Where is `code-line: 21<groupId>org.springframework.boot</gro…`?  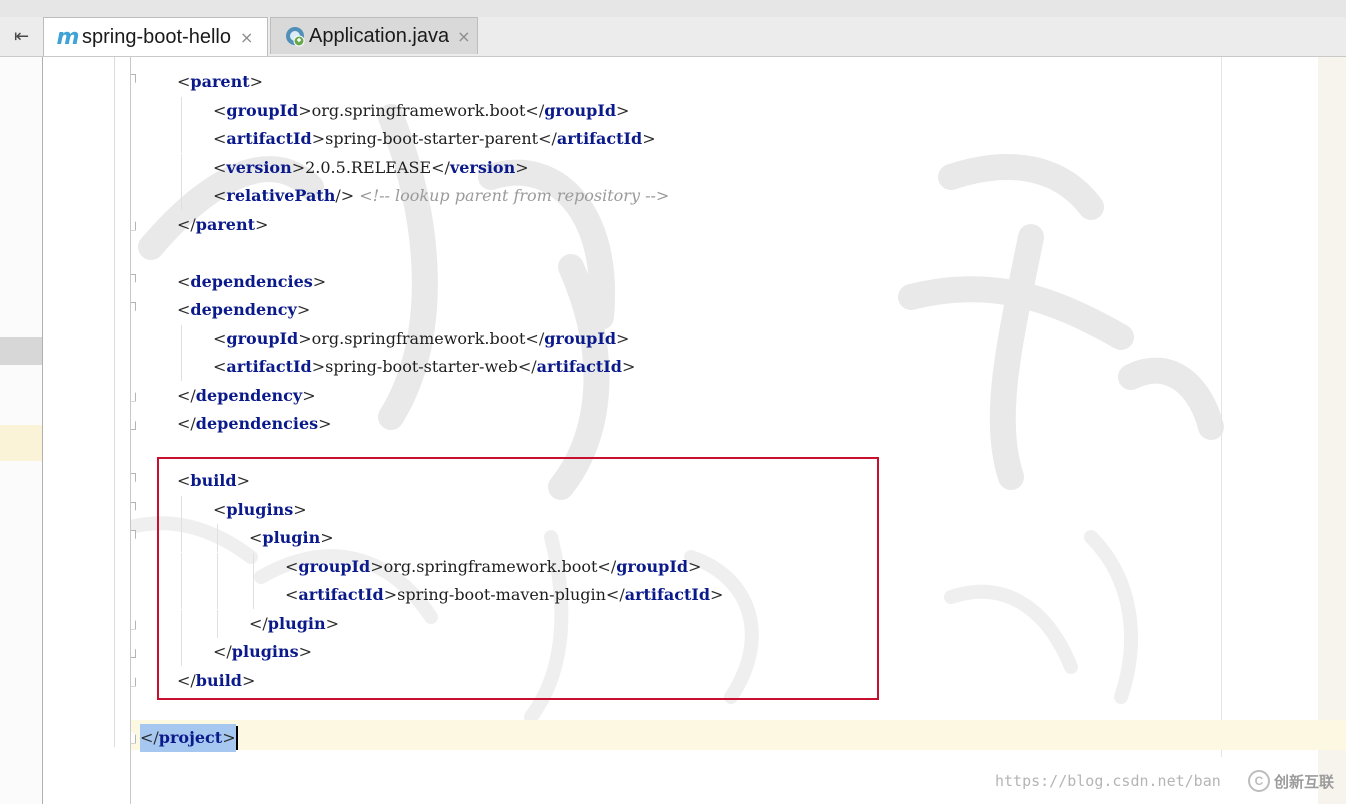 code-line: 21<groupId>org.springframework.boot</gro… is located at coordinates (738, 338).